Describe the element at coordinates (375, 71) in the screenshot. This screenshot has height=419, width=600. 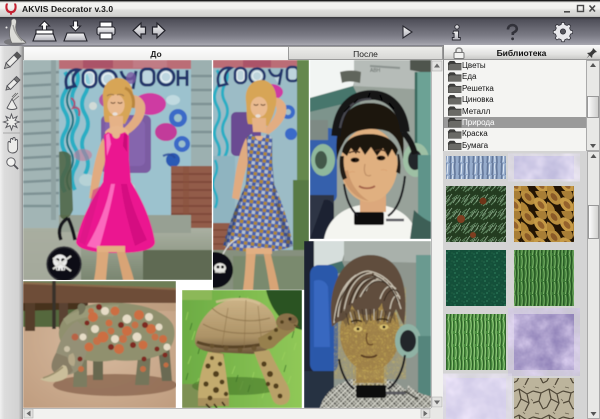
I see `svg-text: ABH` at that location.